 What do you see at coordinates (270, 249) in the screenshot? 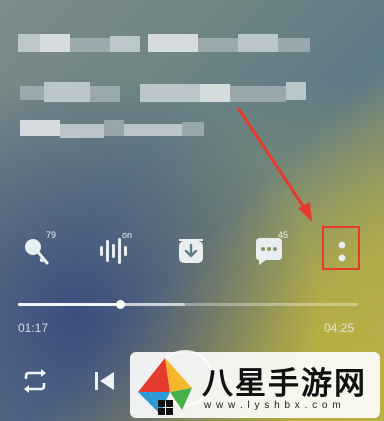
I see `comment-button: 45` at bounding box center [270, 249].